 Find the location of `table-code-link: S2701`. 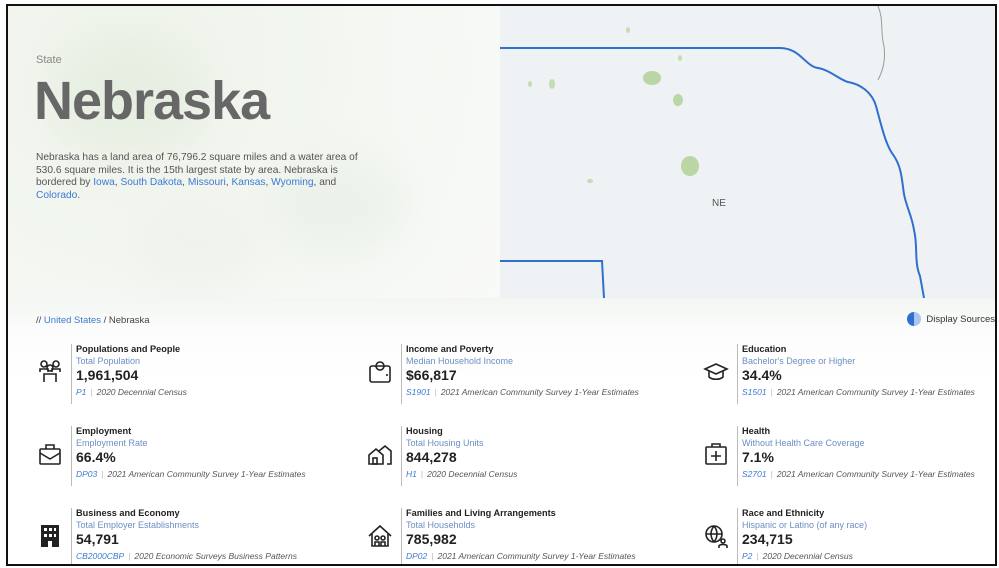

table-code-link: S2701 is located at coordinates (754, 474).